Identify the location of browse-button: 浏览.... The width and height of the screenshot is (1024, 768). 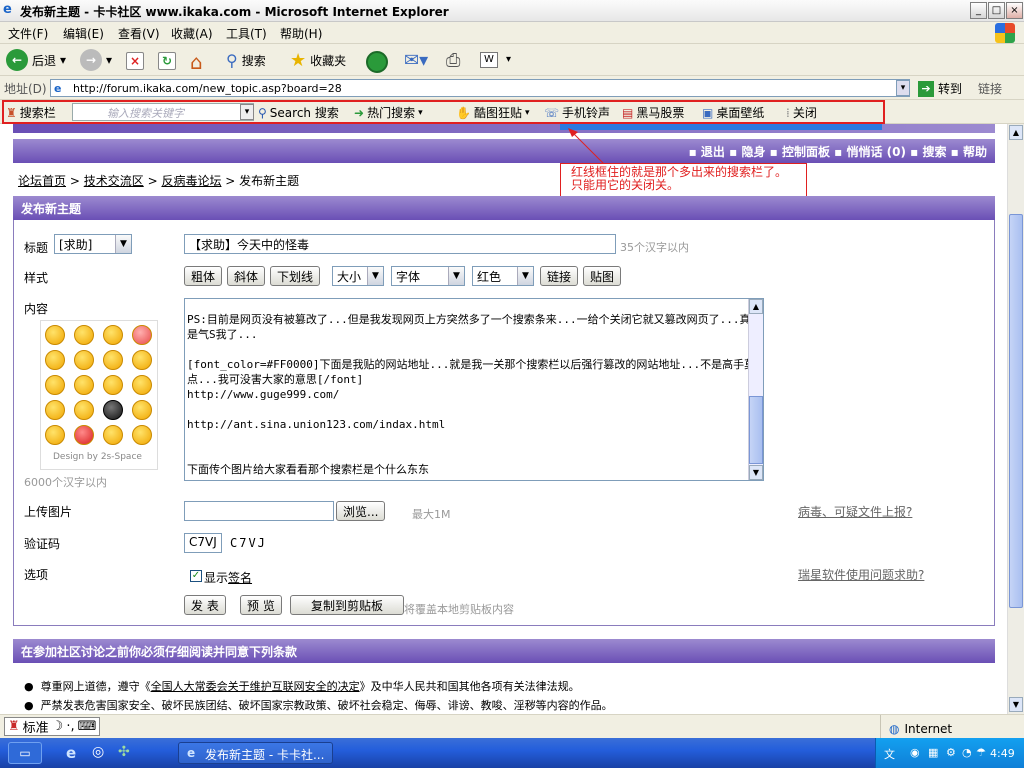
(361, 511).